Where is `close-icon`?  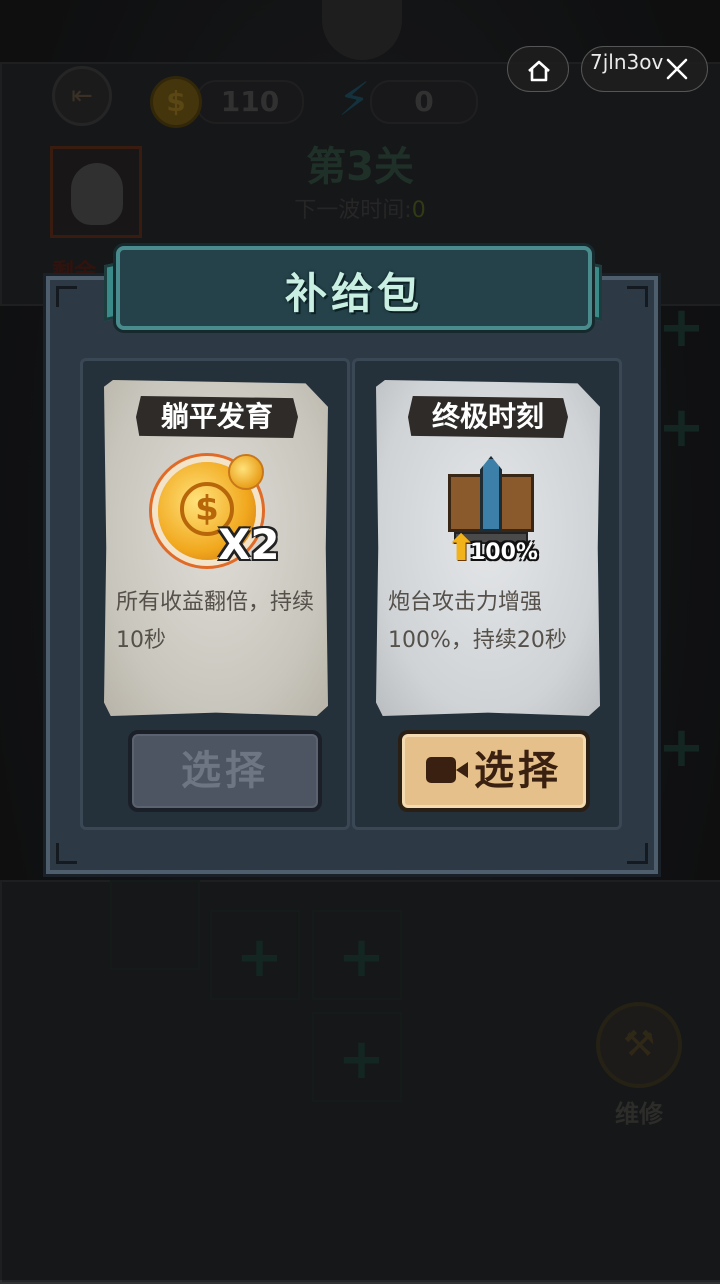 close-icon is located at coordinates (677, 69).